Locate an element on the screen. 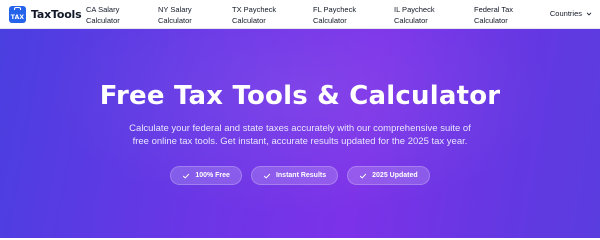 This screenshot has width=600, height=240. nav-link-line1: Federal Tax is located at coordinates (494, 9).